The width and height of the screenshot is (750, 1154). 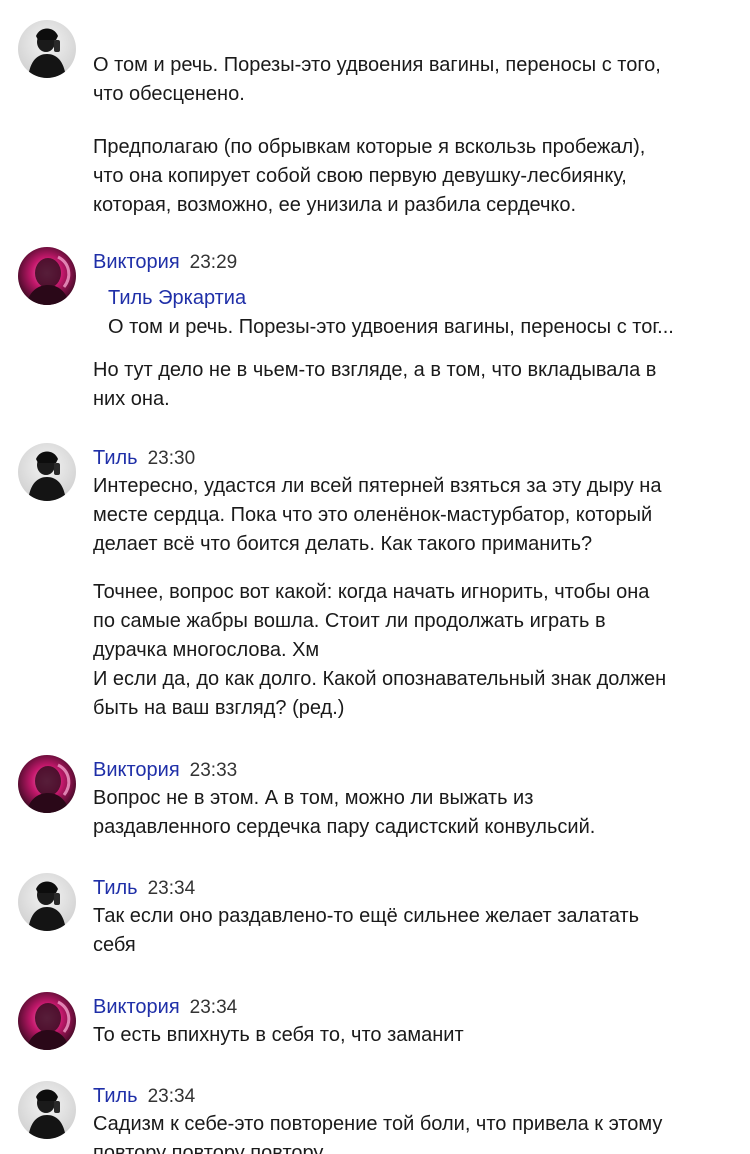 I want to click on quote-author: Тиль Эркартиа, so click(x=410, y=298).